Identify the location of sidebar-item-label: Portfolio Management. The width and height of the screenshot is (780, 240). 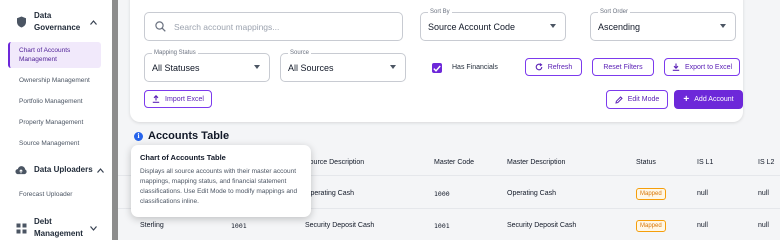
(51, 101).